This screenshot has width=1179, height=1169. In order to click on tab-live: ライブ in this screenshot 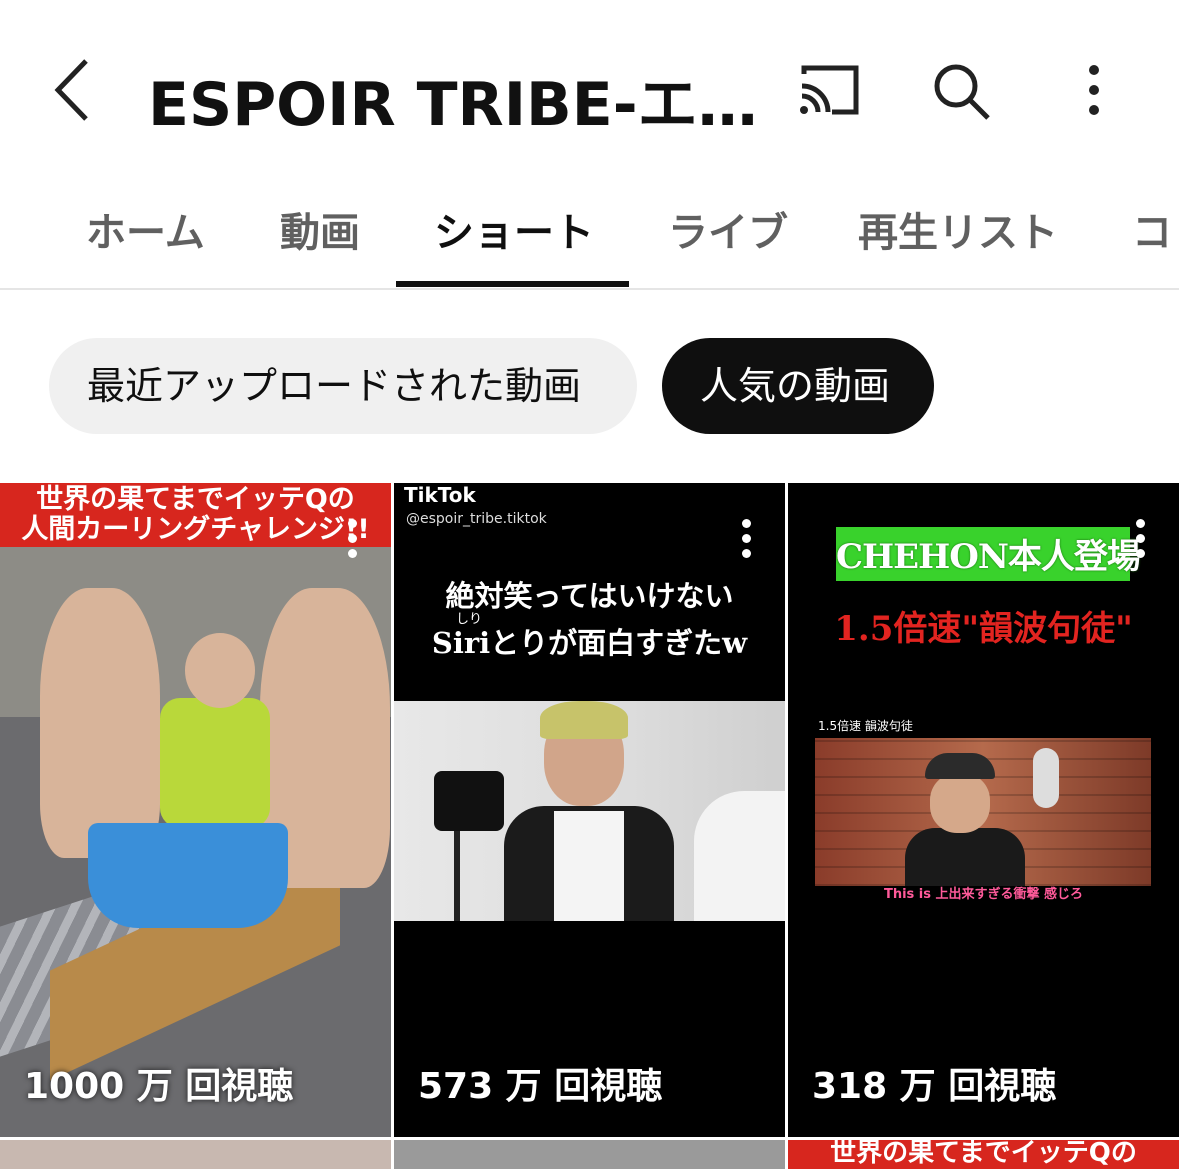, I will do `click(728, 229)`.